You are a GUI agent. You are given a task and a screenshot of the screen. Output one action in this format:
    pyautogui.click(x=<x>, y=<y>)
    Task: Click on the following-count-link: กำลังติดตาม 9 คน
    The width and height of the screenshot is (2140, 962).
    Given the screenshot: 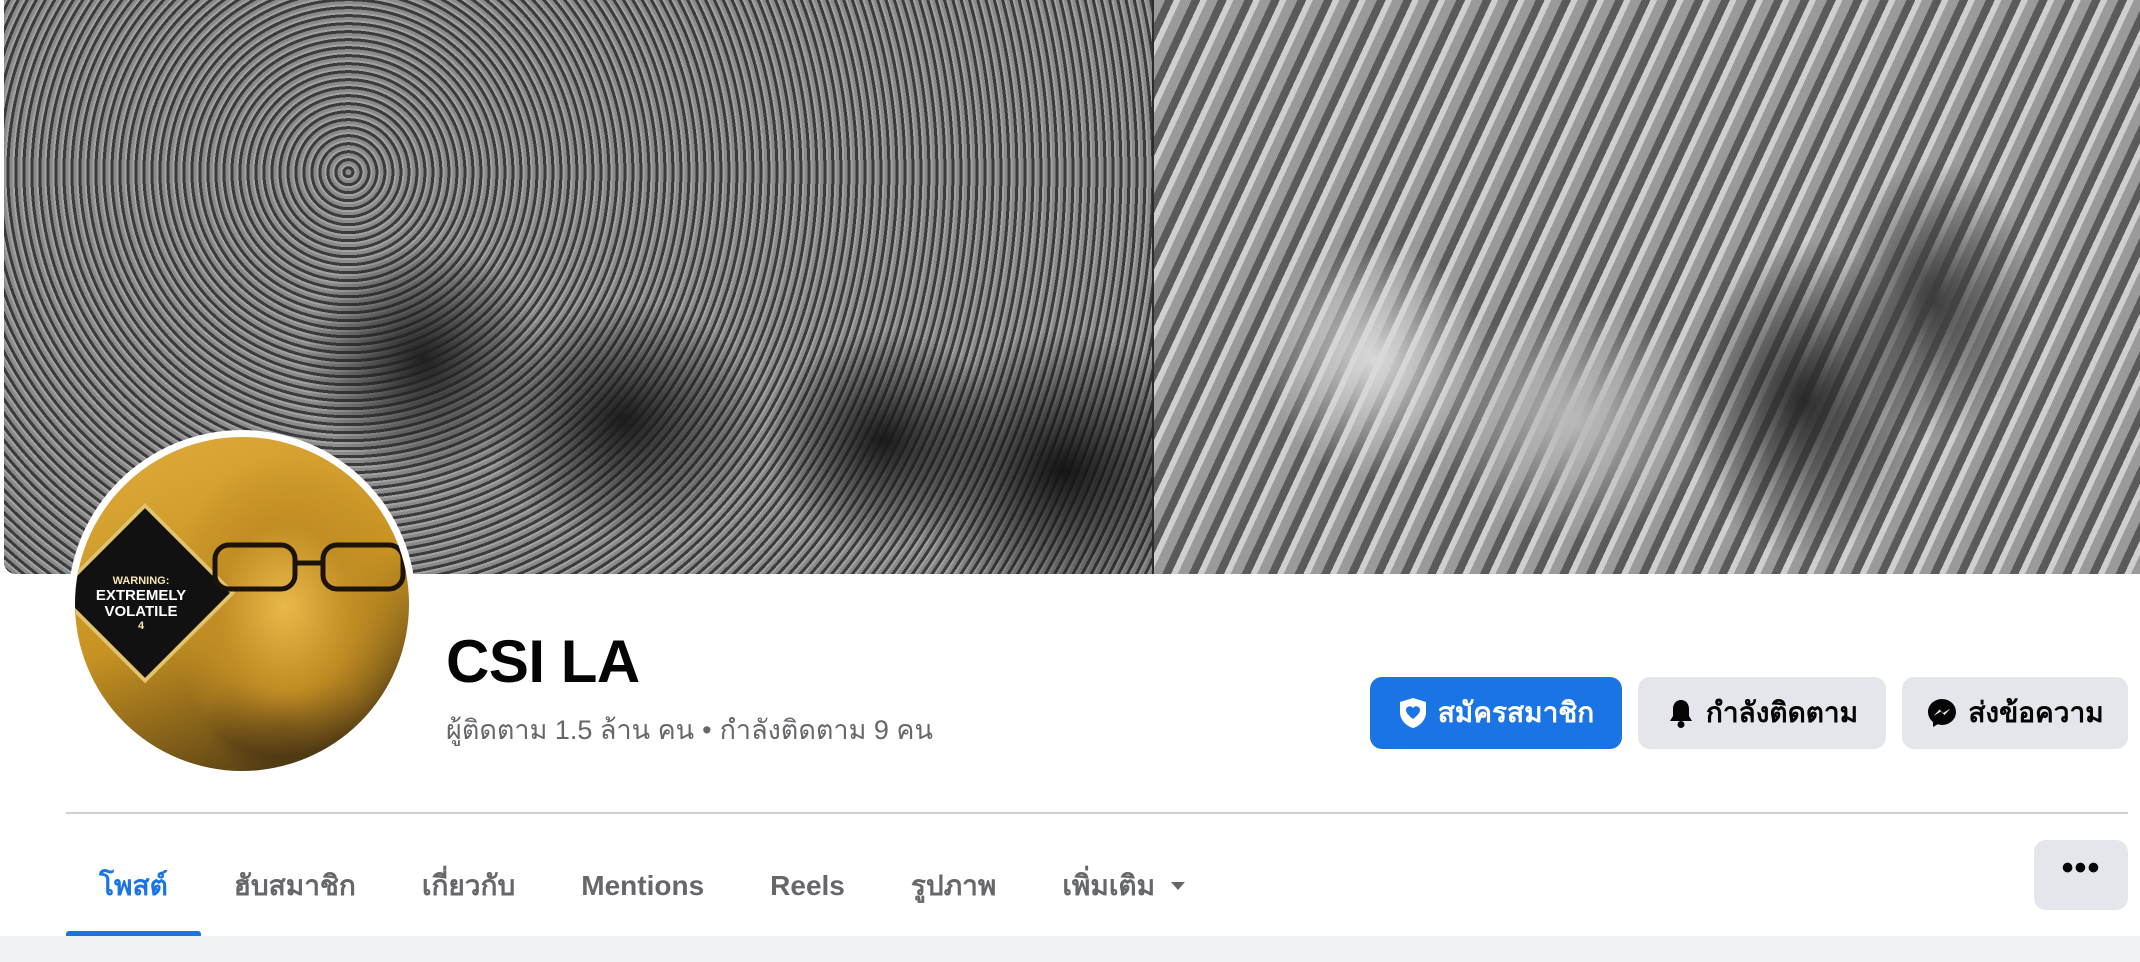 What is the action you would take?
    pyautogui.click(x=826, y=730)
    